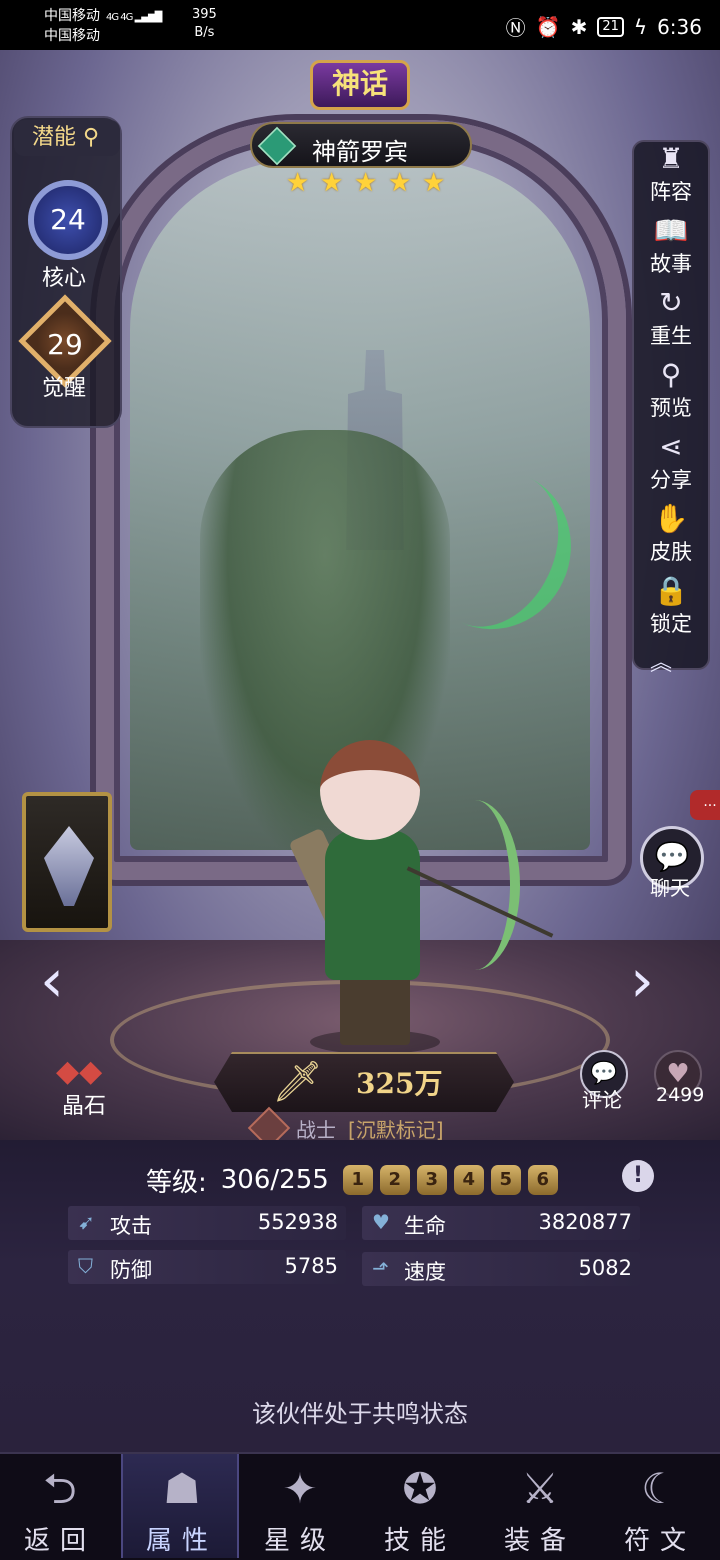 This screenshot has width=720, height=1560. Describe the element at coordinates (671, 230) in the screenshot. I see `story-book-icon: 📖` at that location.